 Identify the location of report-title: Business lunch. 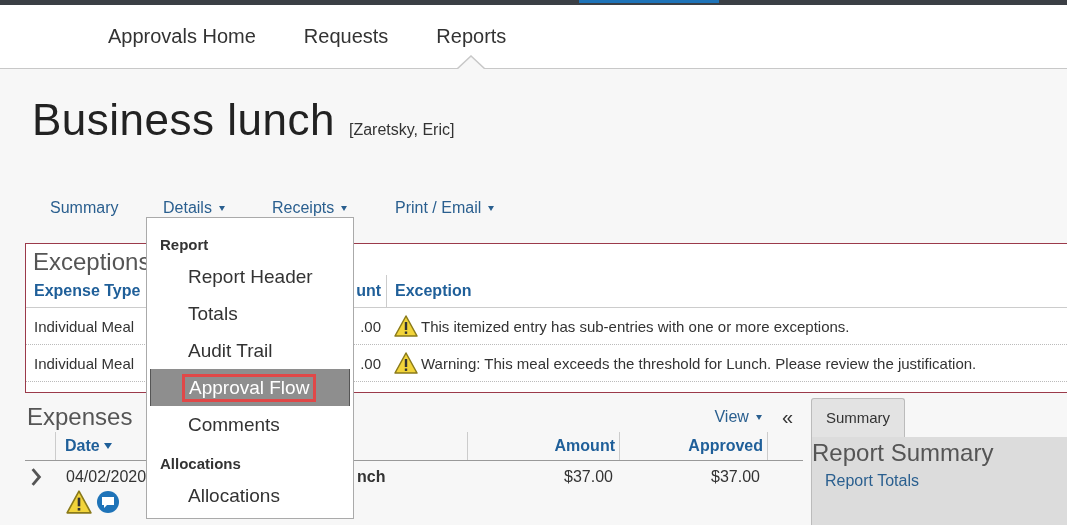
(183, 120).